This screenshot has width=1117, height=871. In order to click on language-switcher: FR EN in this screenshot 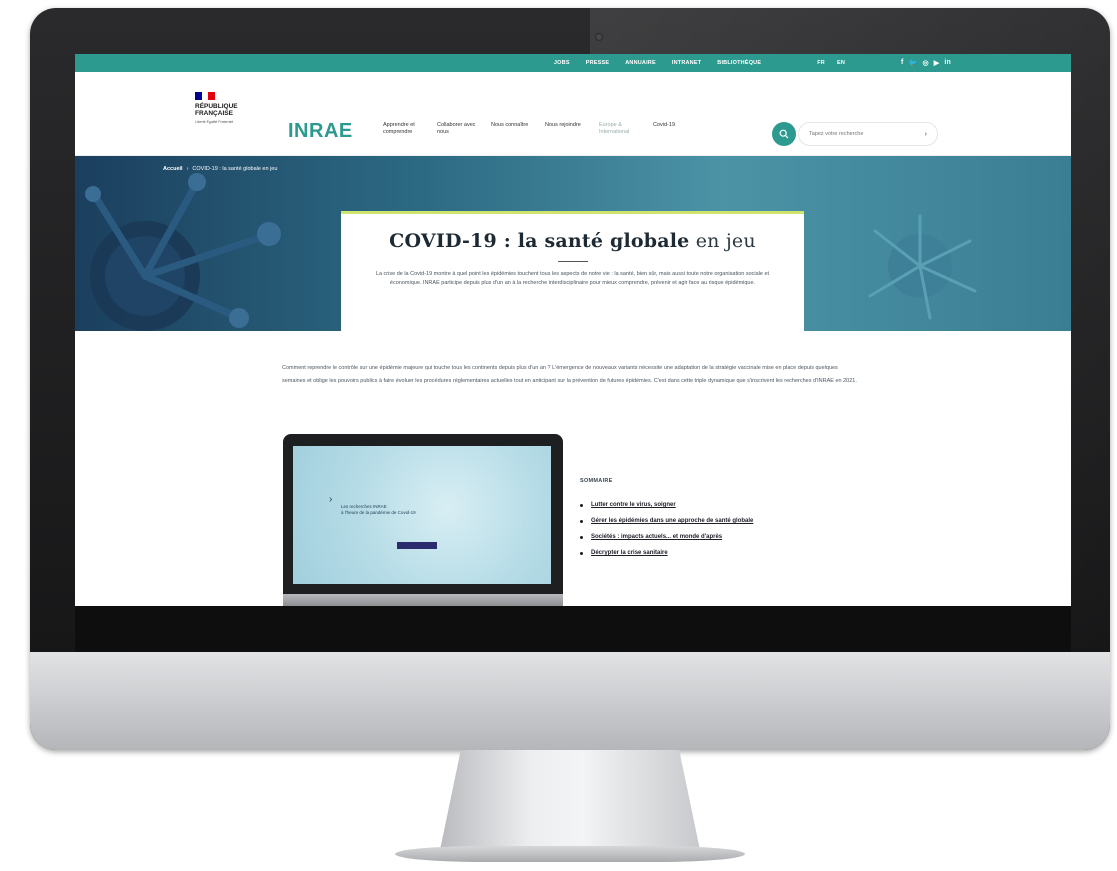, I will do `click(831, 63)`.